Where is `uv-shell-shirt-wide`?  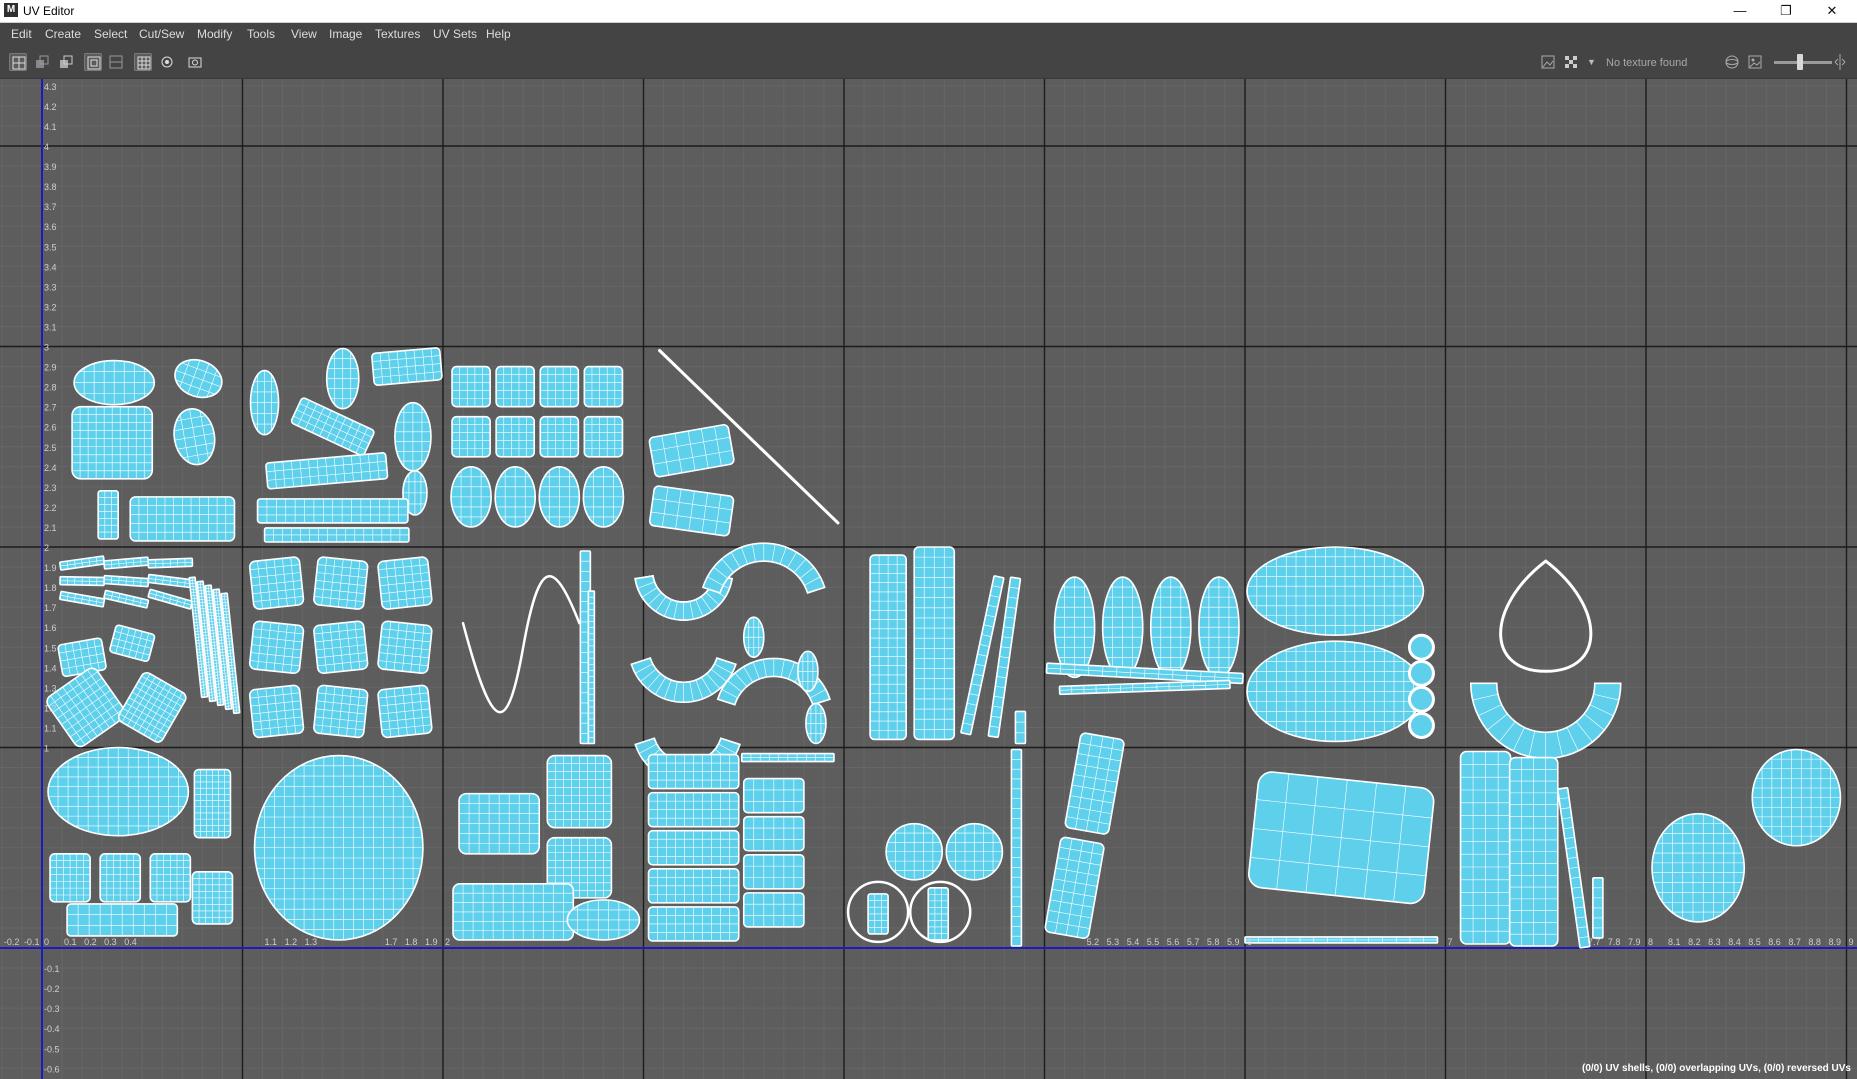 uv-shell-shirt-wide is located at coordinates (513, 912).